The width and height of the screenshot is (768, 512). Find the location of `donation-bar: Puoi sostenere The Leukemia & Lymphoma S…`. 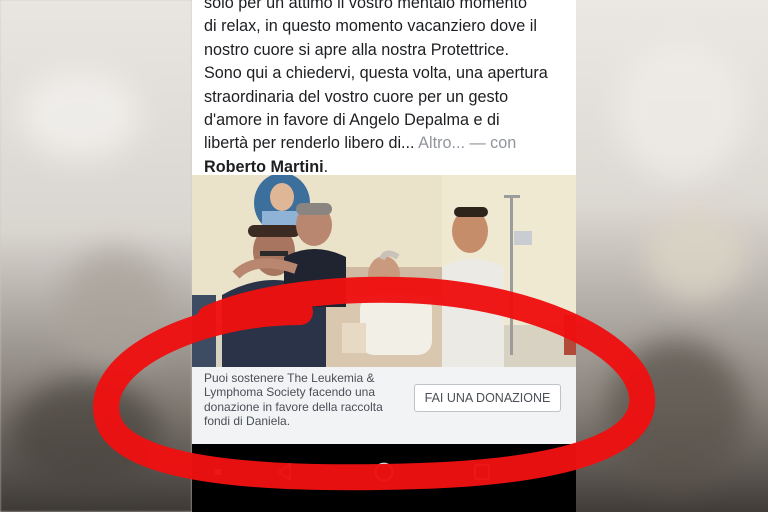

donation-bar: Puoi sostenere The Leukemia & Lymphoma S… is located at coordinates (384, 405).